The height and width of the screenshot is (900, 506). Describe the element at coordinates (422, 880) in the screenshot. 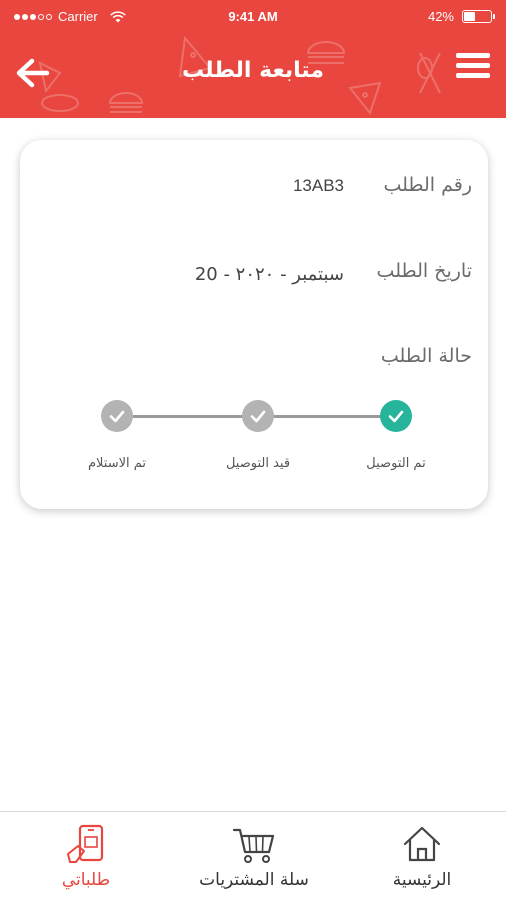

I see `nav-label-home: الرئيسية` at that location.